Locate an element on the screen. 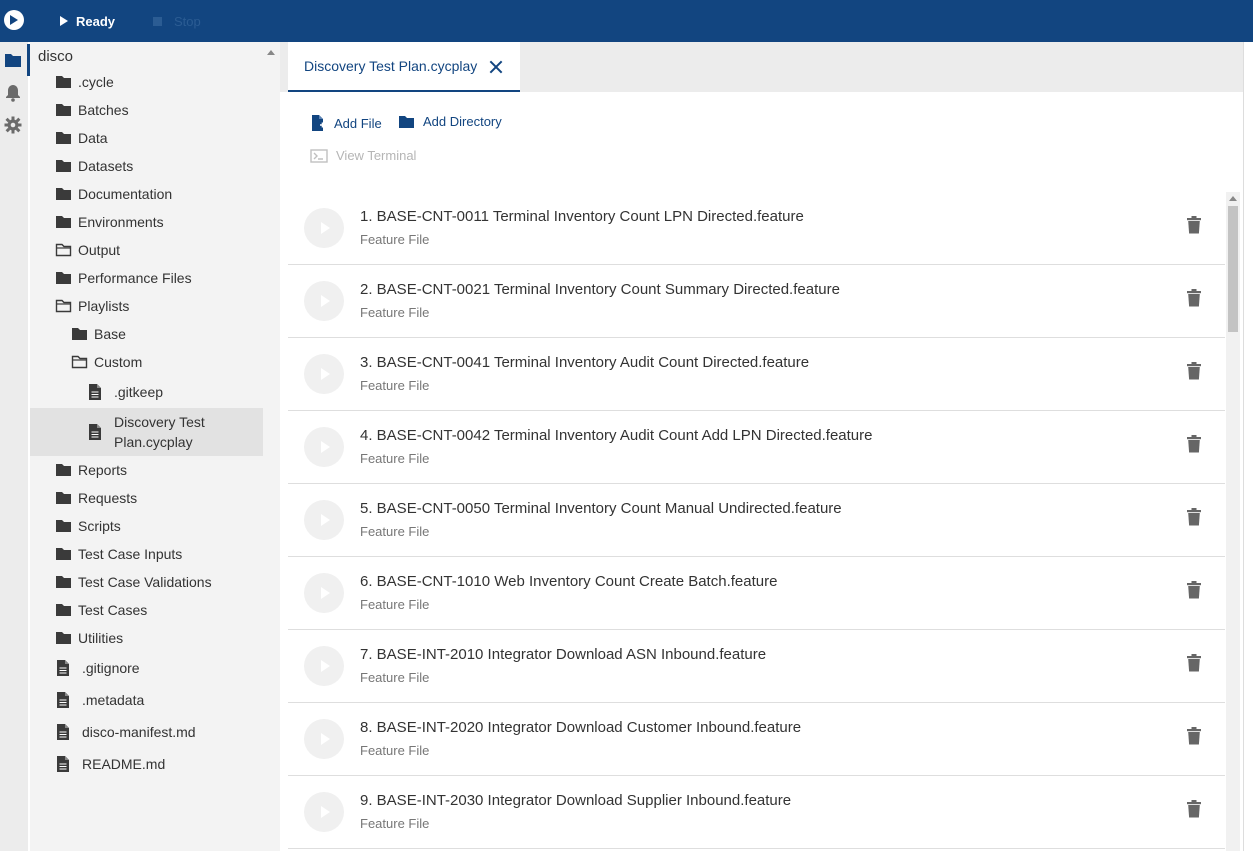  tree-file: .gitkeep is located at coordinates (124, 392).